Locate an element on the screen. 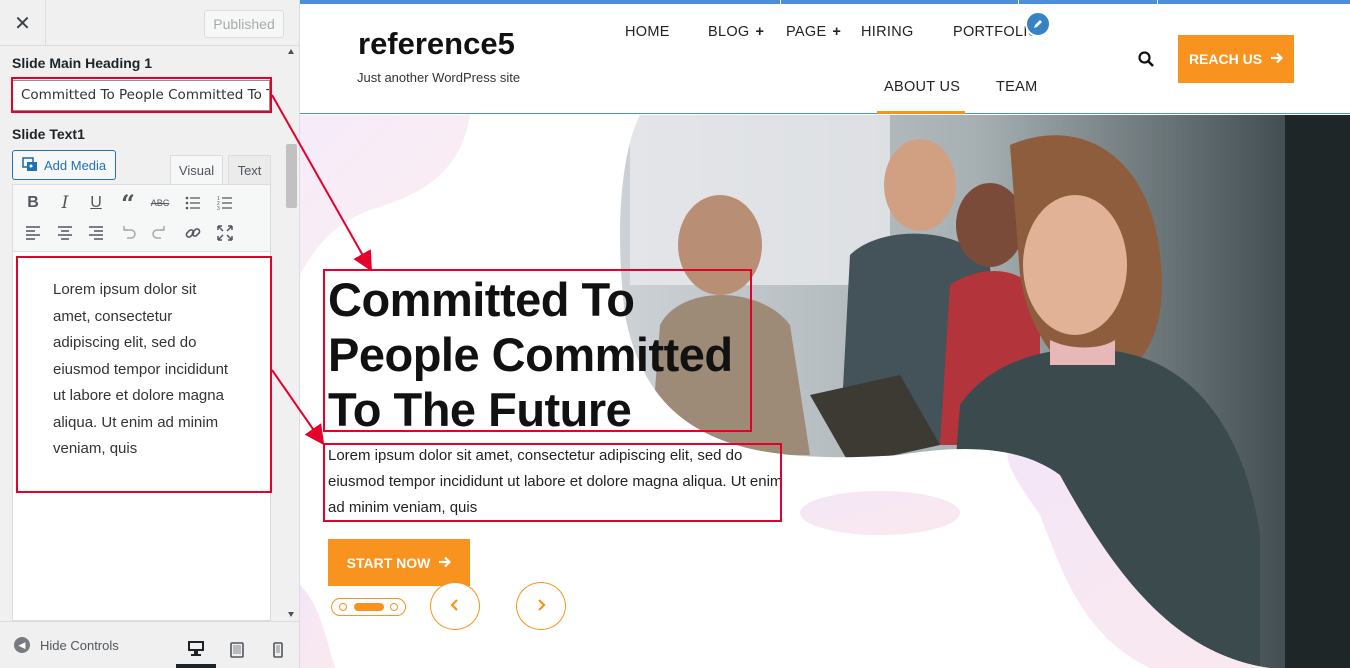 The height and width of the screenshot is (668, 1350). add-media-button: Add Media is located at coordinates (64, 165).